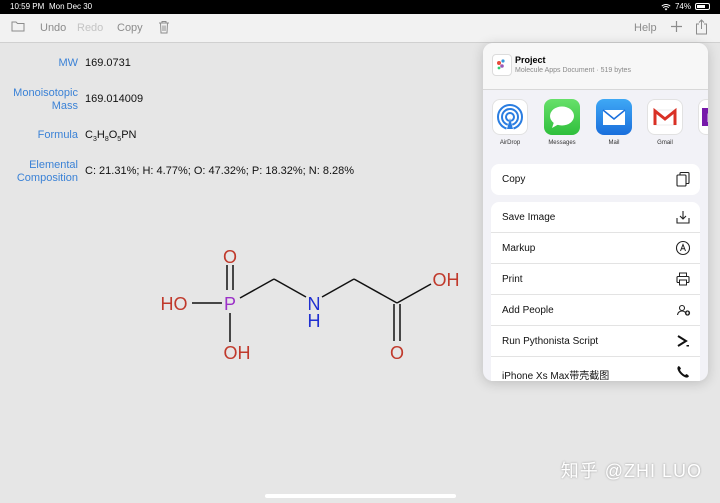 This screenshot has height=503, width=720. Describe the element at coordinates (614, 143) in the screenshot. I see `app-mail-label: Mail` at that location.